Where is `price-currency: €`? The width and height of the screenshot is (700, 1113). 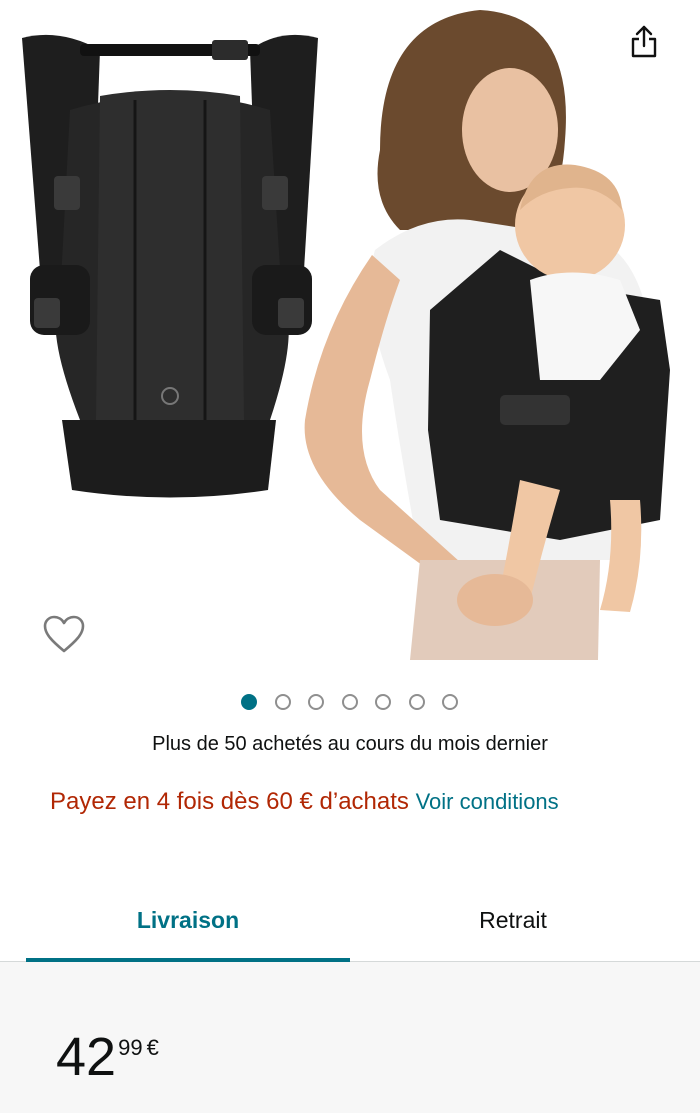 price-currency: € is located at coordinates (152, 1047).